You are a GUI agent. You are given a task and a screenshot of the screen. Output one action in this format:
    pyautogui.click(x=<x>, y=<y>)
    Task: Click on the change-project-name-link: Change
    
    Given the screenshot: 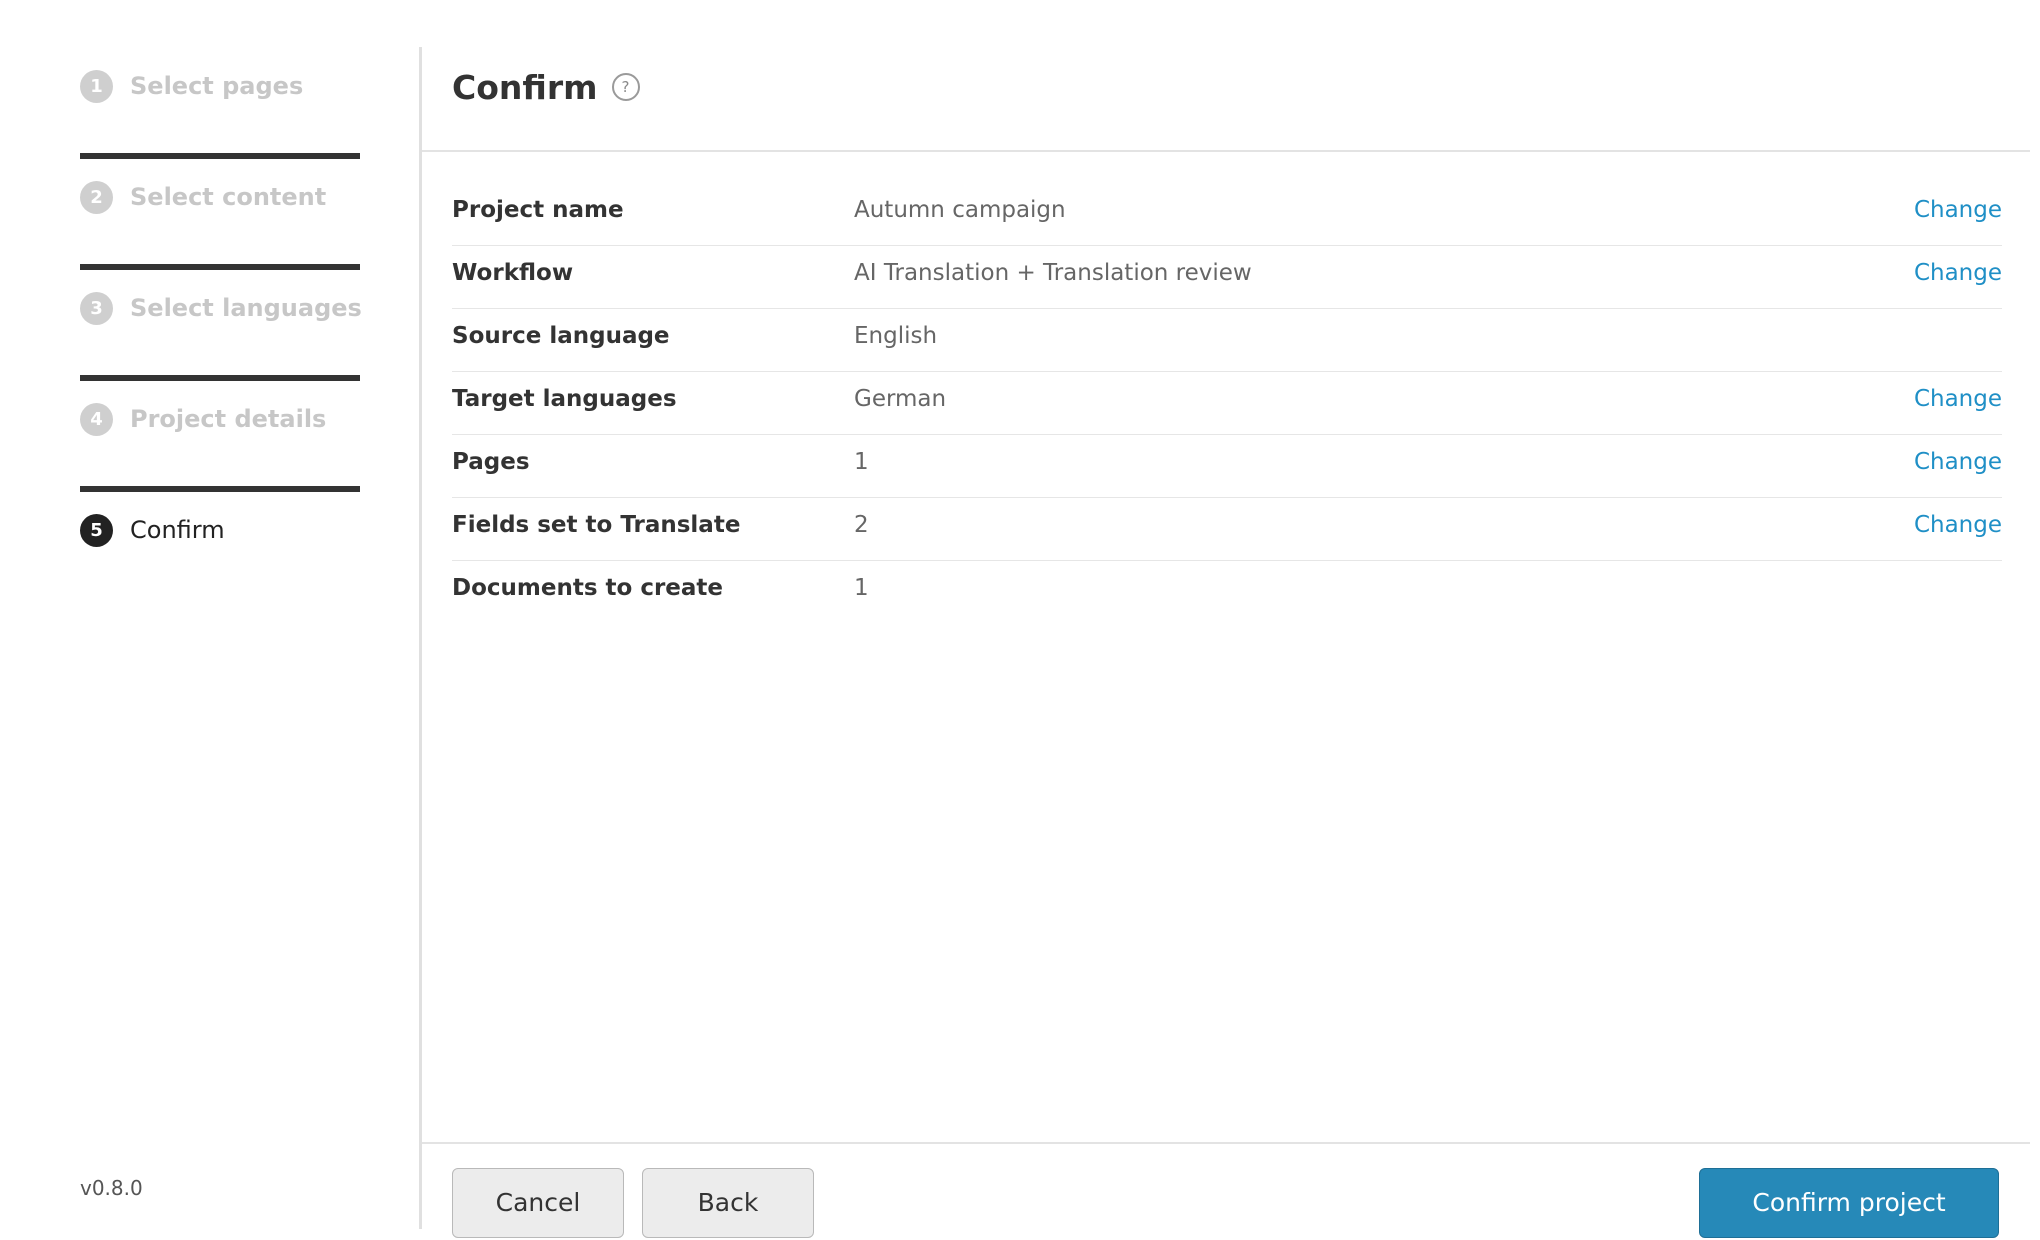 What is the action you would take?
    pyautogui.click(x=1958, y=210)
    